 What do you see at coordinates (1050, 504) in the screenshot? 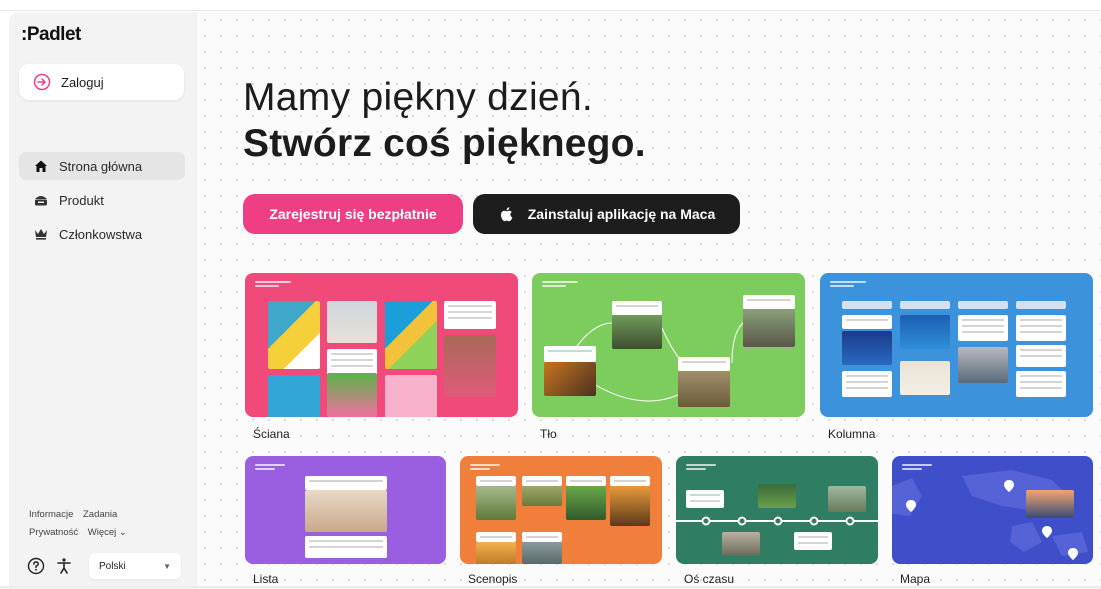
I see `map-tile` at bounding box center [1050, 504].